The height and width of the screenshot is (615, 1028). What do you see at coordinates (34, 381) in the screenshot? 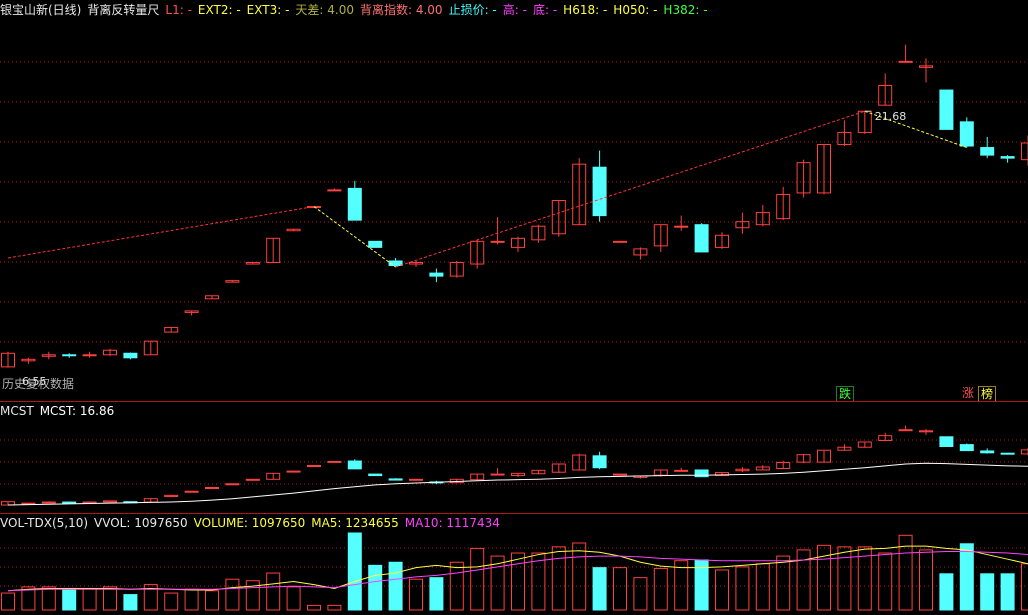
I see `low-price-label: 6.55` at bounding box center [34, 381].